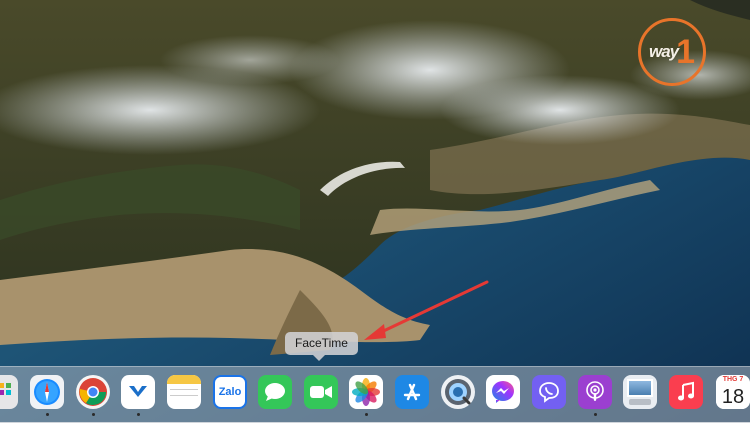 Image resolution: width=750 pixels, height=423 pixels. What do you see at coordinates (549, 392) in the screenshot?
I see `viber-icon` at bounding box center [549, 392].